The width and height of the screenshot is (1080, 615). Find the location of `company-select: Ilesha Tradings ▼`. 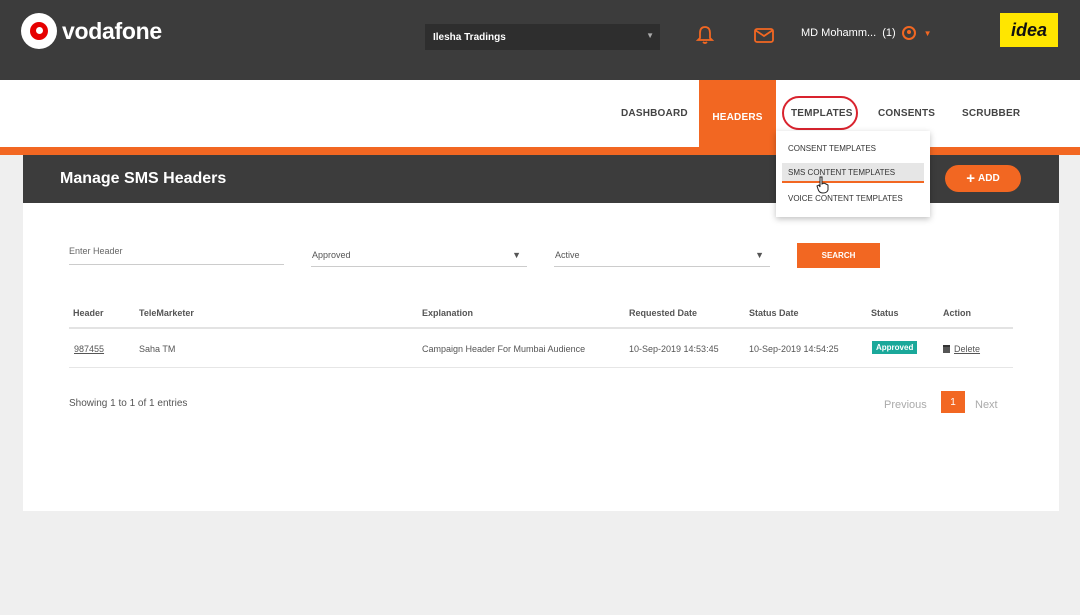

company-select: Ilesha Tradings ▼ is located at coordinates (542, 37).